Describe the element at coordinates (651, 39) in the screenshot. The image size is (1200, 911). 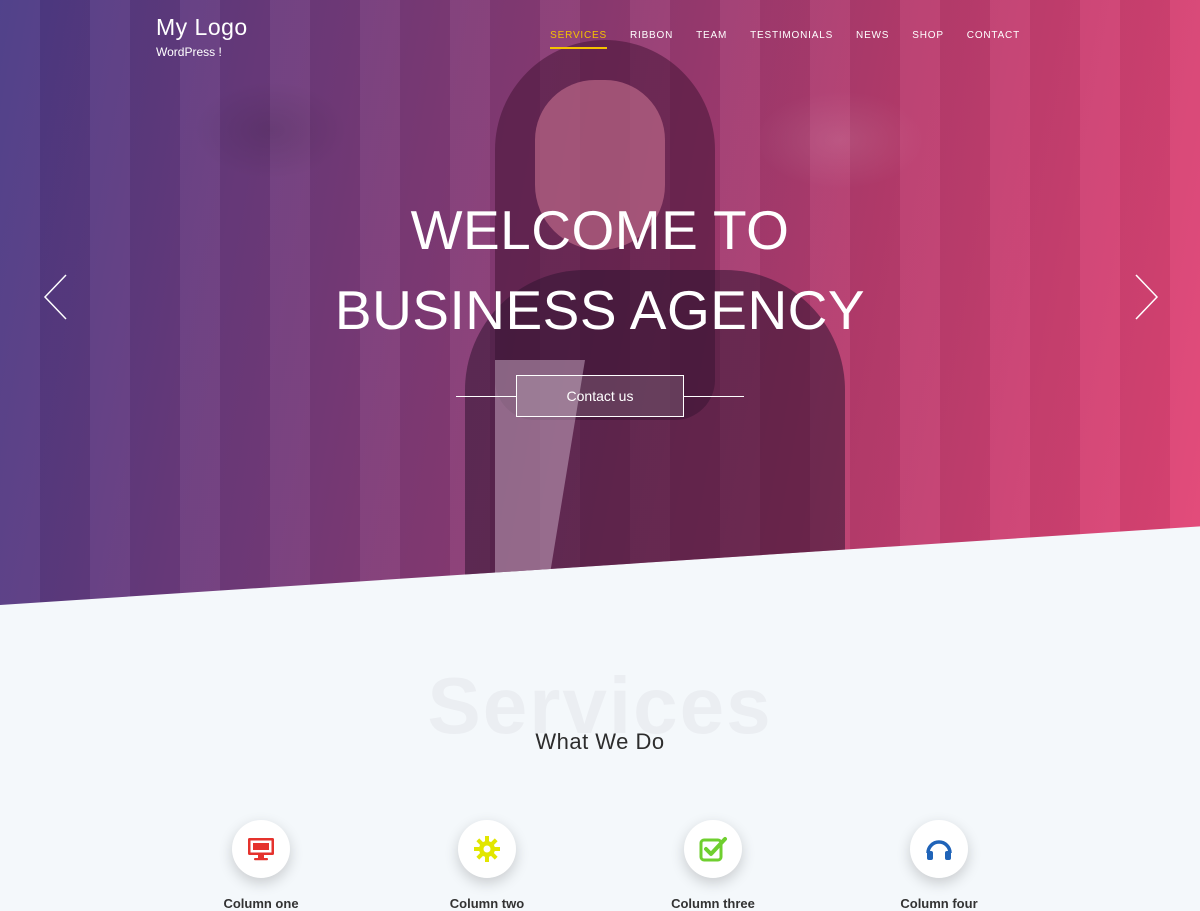
I see `nav-item-ribbon: RIBBON` at that location.